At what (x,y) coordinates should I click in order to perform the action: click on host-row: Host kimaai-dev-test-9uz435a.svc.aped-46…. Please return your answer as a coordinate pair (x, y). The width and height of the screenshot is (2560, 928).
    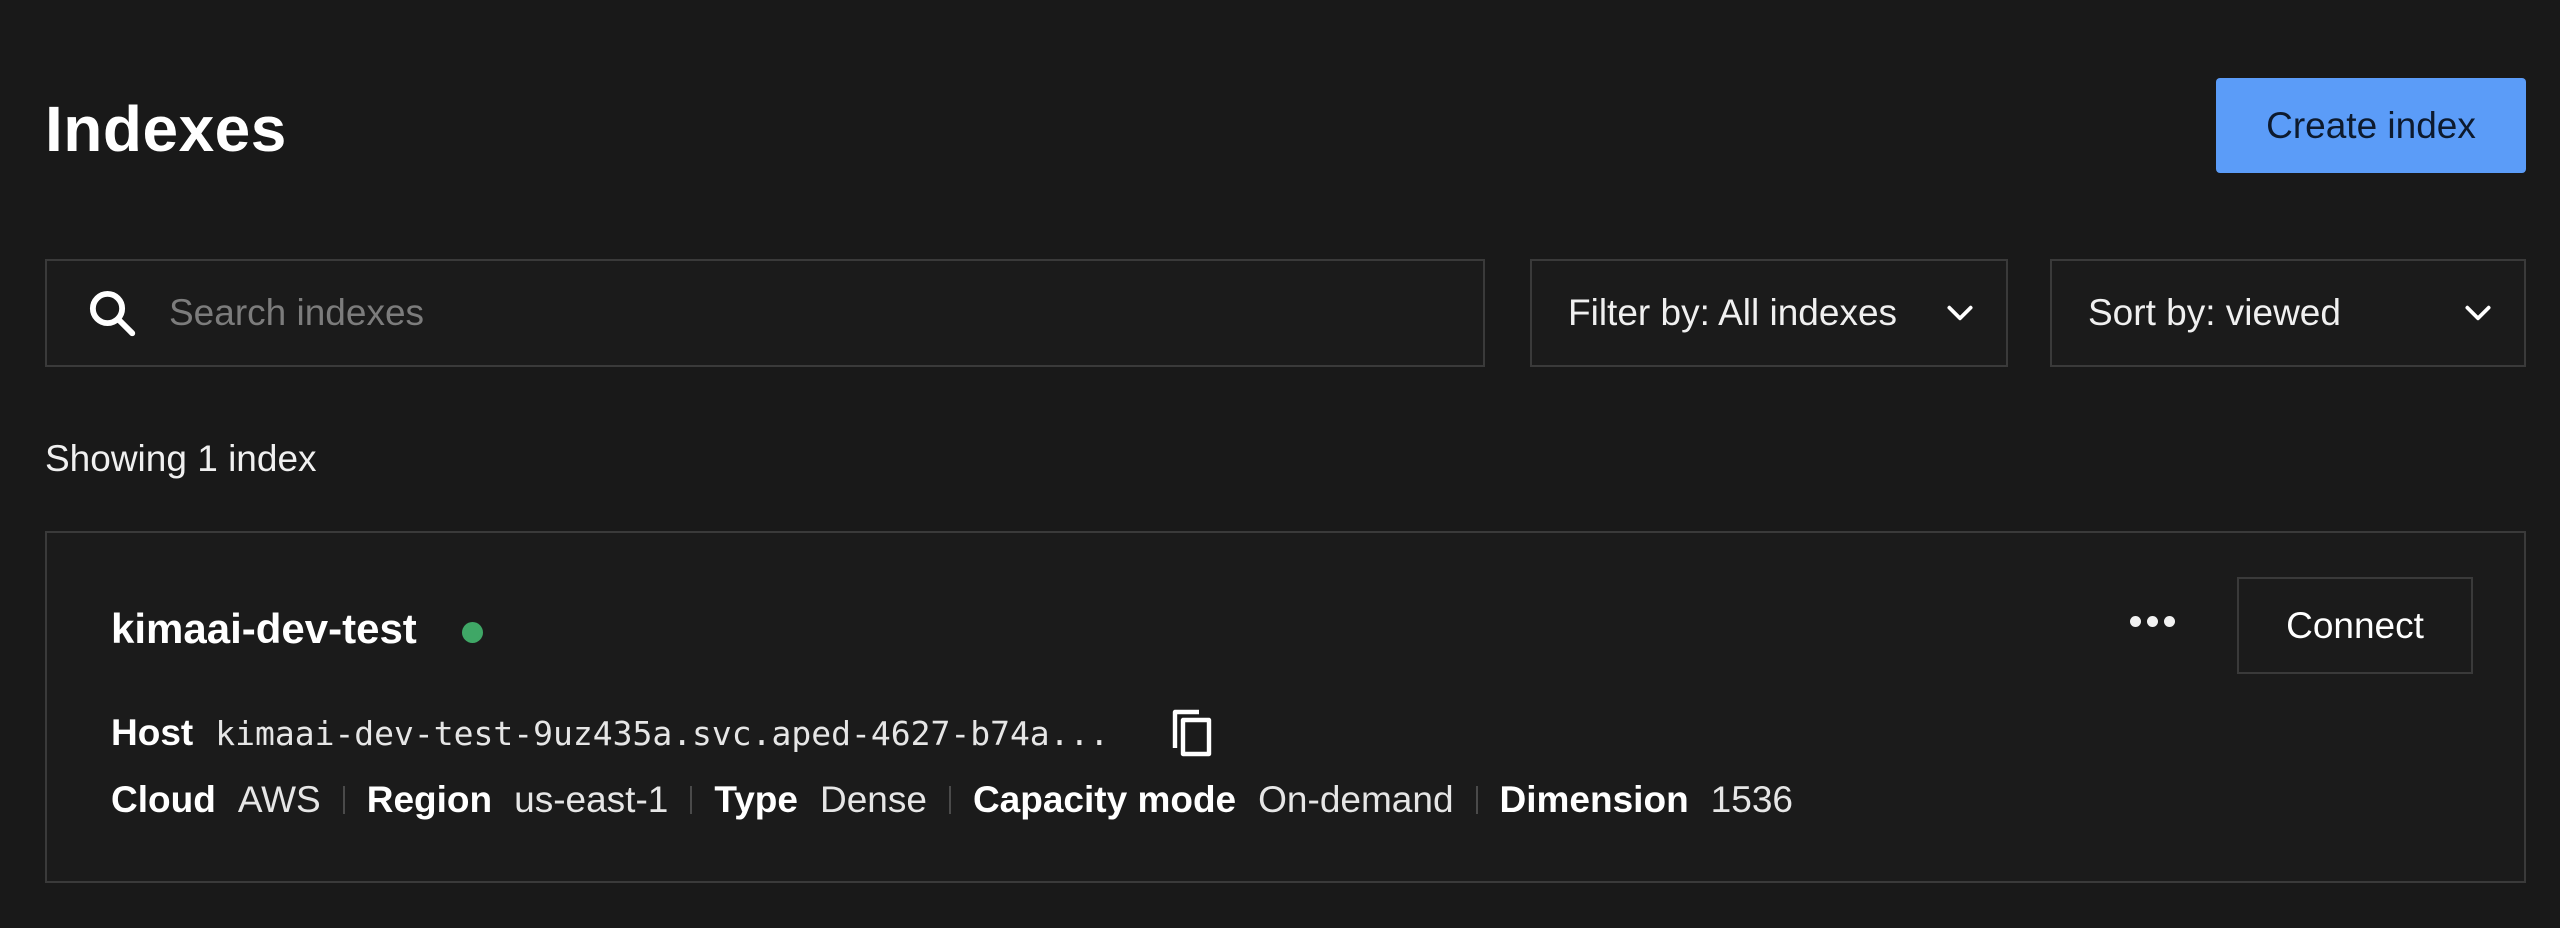
    Looking at the image, I should click on (665, 733).